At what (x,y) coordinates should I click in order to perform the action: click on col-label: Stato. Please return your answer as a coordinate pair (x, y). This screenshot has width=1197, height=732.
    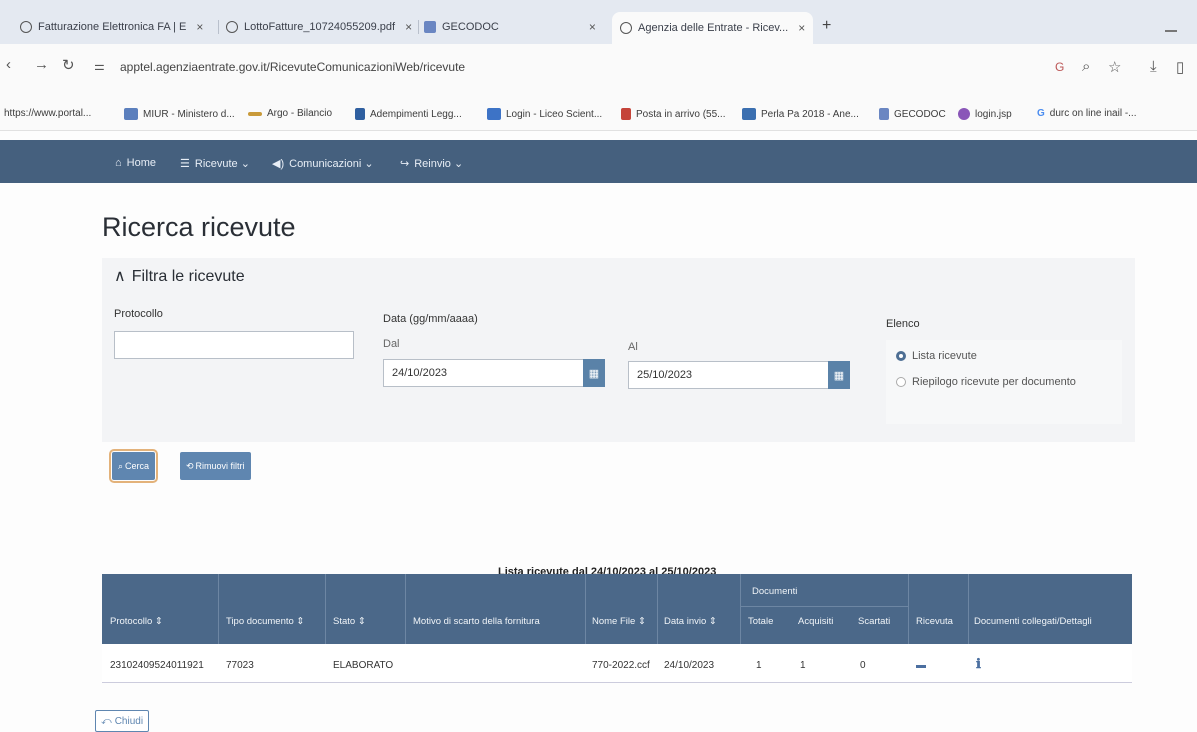
    Looking at the image, I should click on (344, 621).